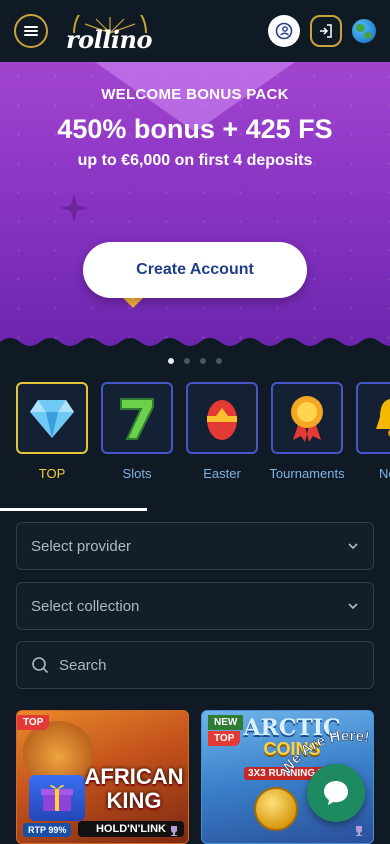  Describe the element at coordinates (195, 31) in the screenshot. I see `top-header: rollino` at that location.